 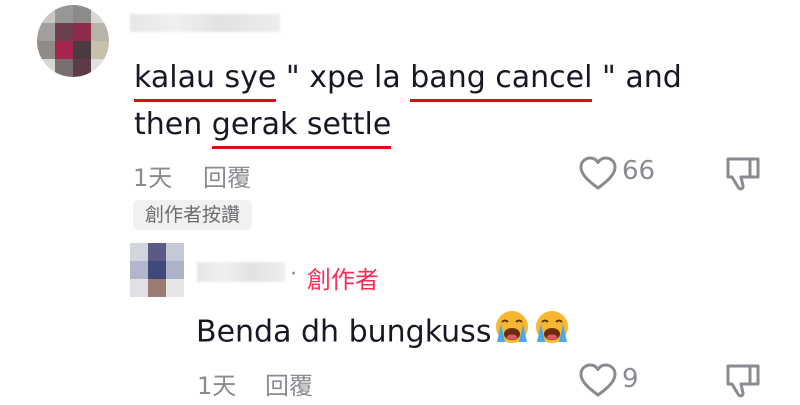 I want to click on reply-text: Benda dh bungkuss, so click(x=383, y=333).